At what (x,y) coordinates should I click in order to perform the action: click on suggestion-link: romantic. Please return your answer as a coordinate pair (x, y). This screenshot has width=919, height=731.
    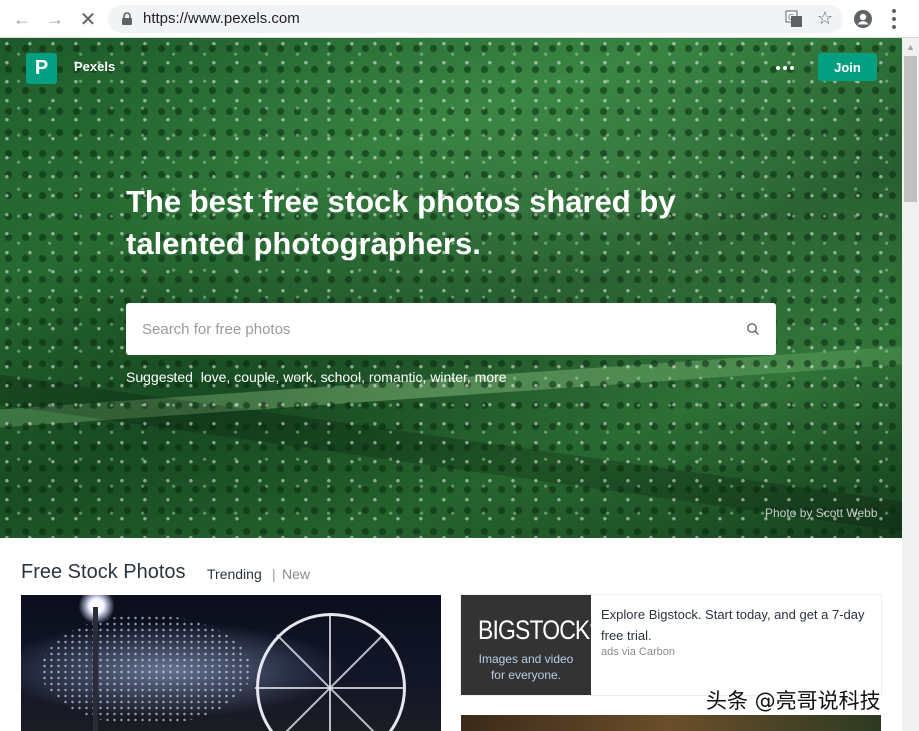
    Looking at the image, I should click on (396, 377).